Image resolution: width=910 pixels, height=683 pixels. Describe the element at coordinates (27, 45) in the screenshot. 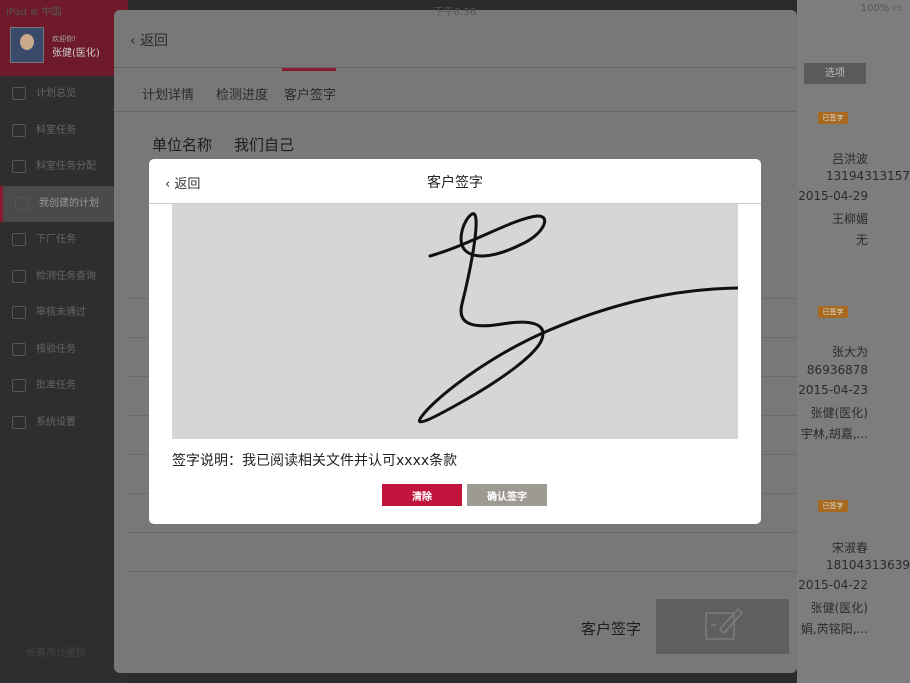

I see `avatar` at that location.